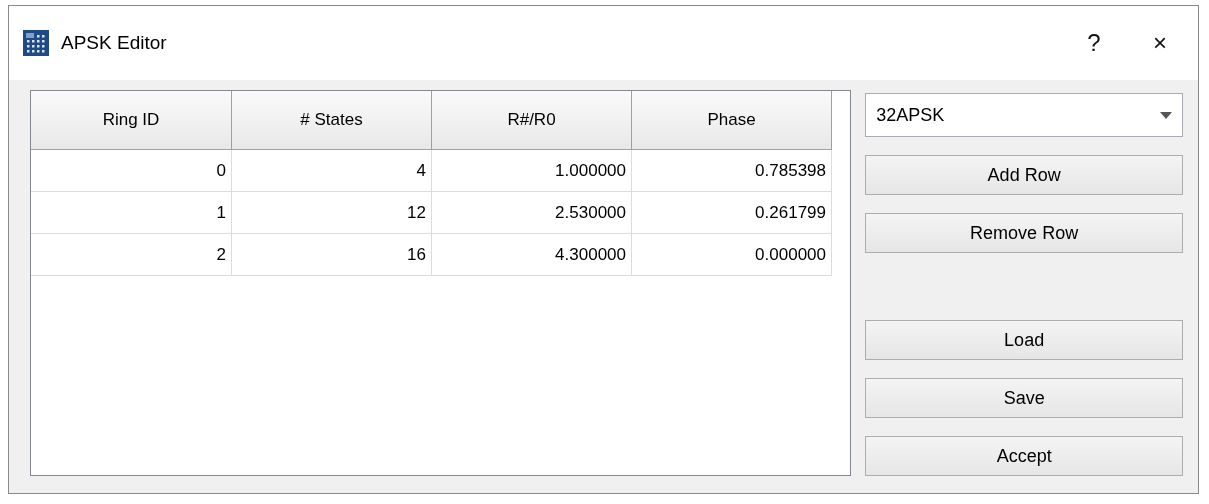 The width and height of the screenshot is (1209, 504). What do you see at coordinates (532, 171) in the screenshot?
I see `table-cell: 1.000000` at bounding box center [532, 171].